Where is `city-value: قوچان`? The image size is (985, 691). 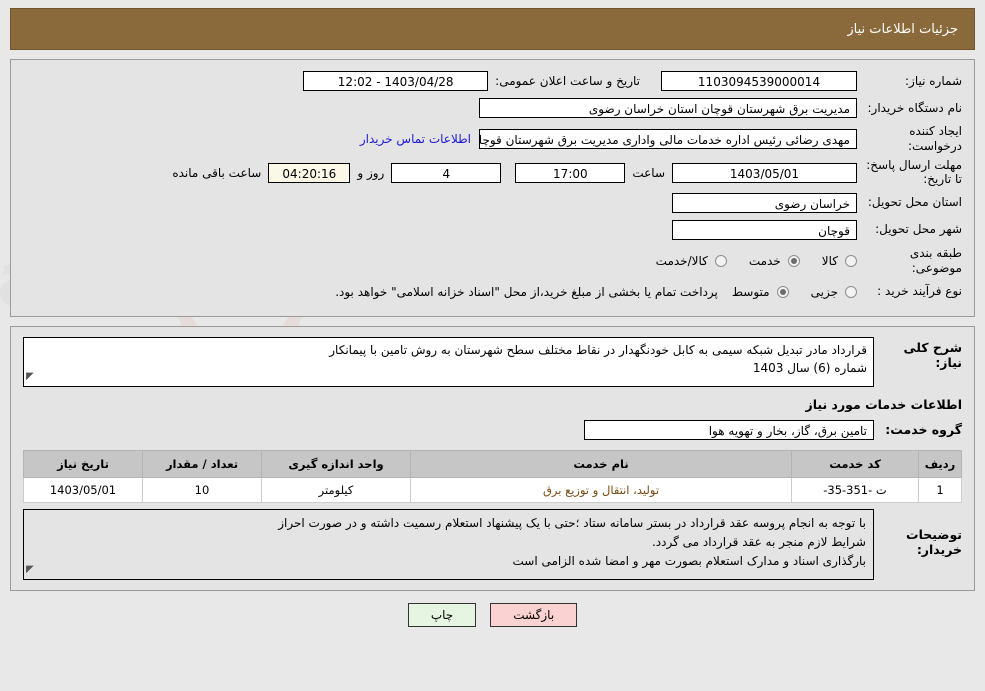
city-value: قوچان is located at coordinates (764, 229).